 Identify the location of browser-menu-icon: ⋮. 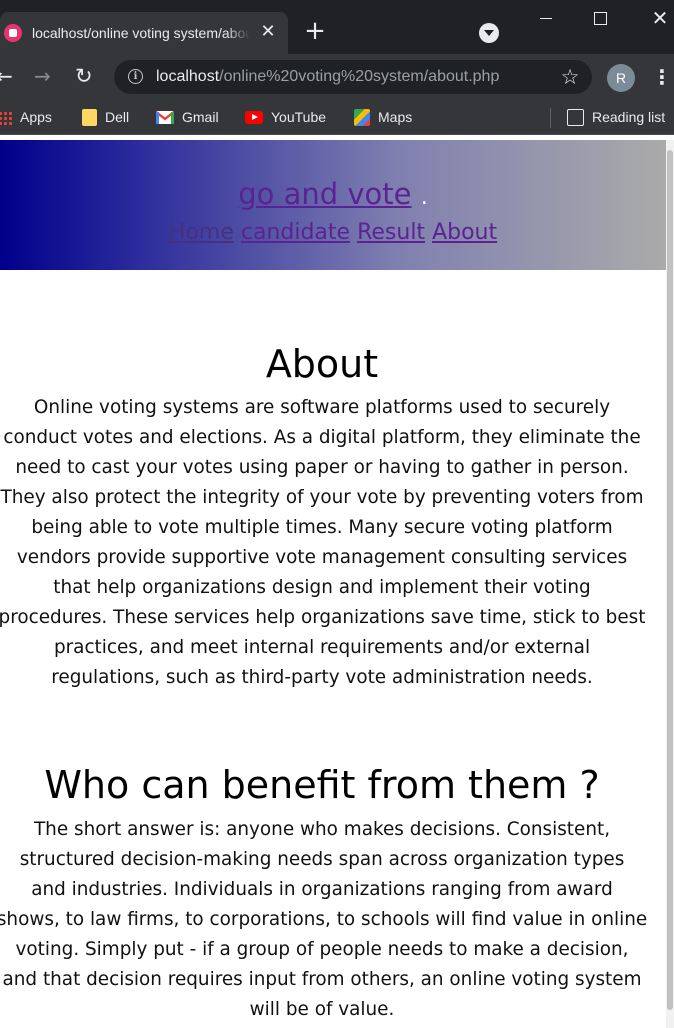
(662, 78).